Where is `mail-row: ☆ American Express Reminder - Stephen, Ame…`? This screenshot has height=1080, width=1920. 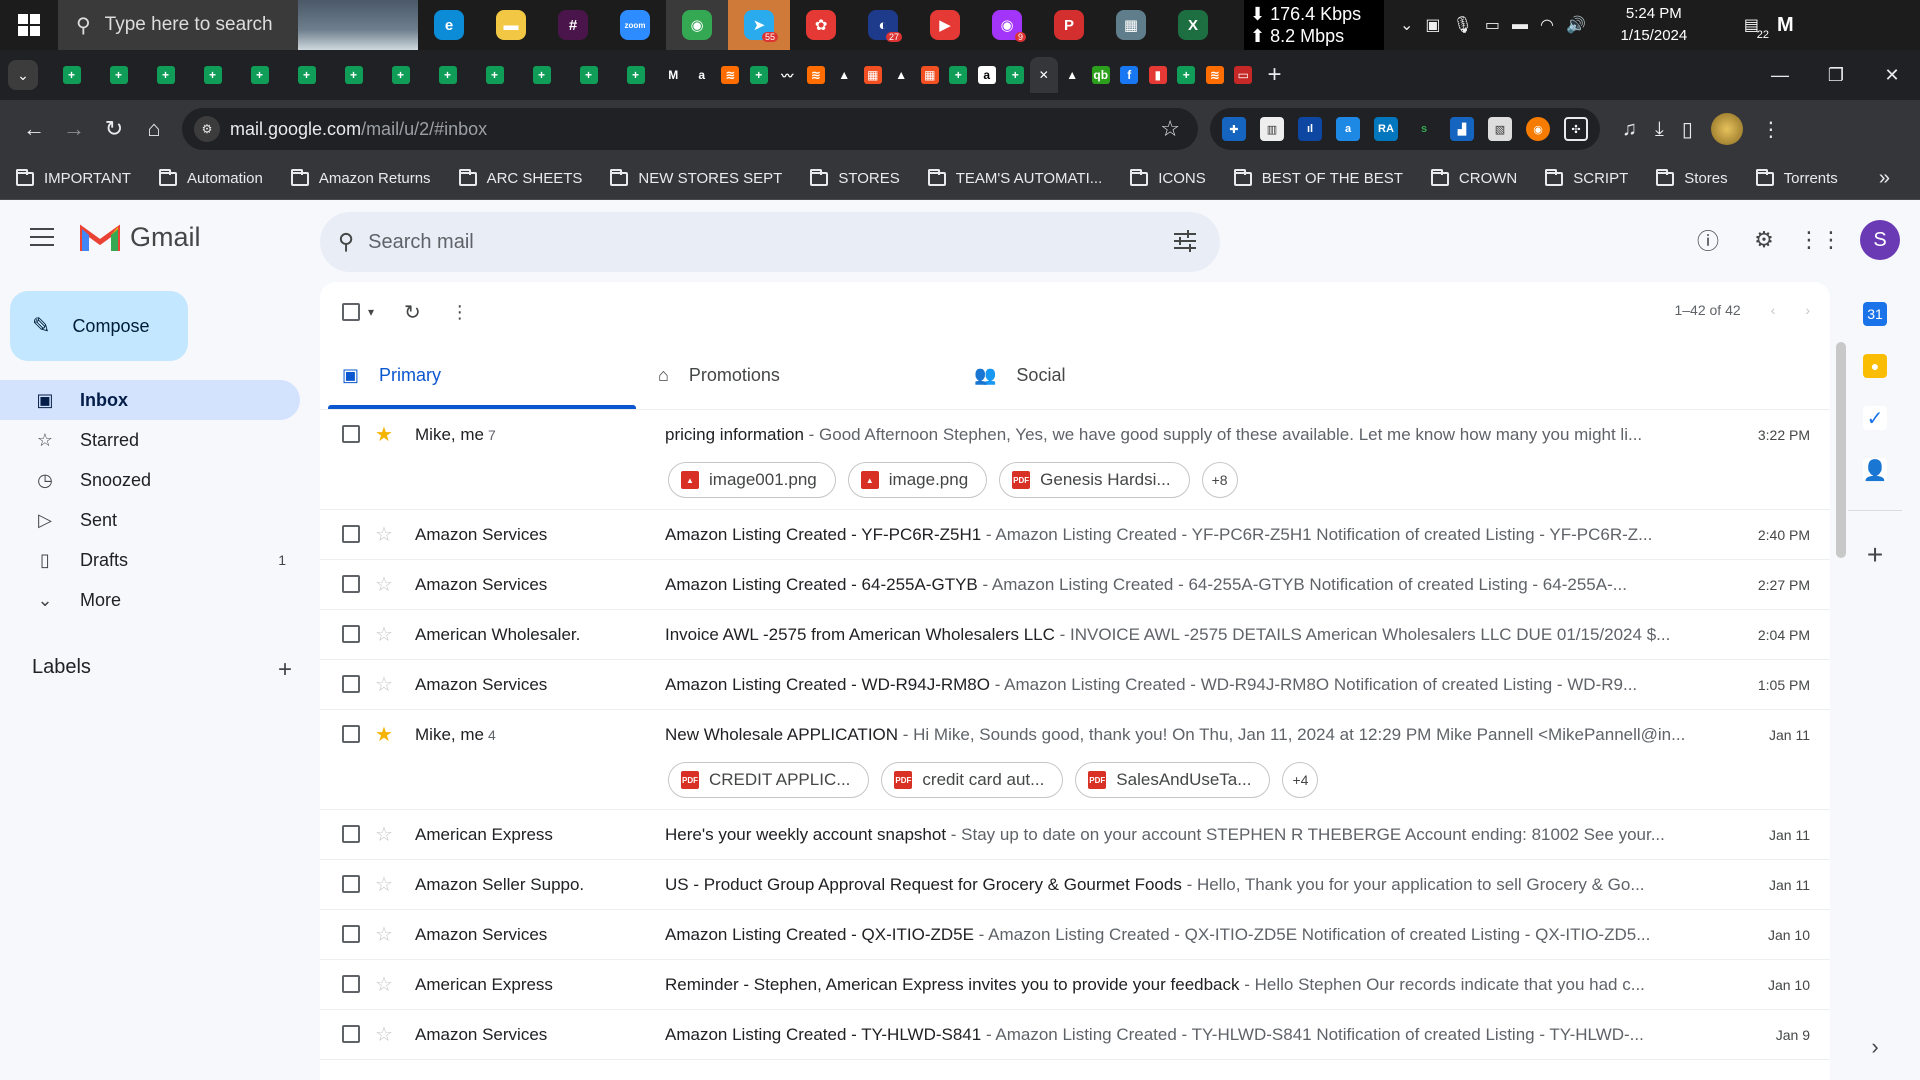 mail-row: ☆ American Express Reminder - Stephen, Ame… is located at coordinates (1075, 985).